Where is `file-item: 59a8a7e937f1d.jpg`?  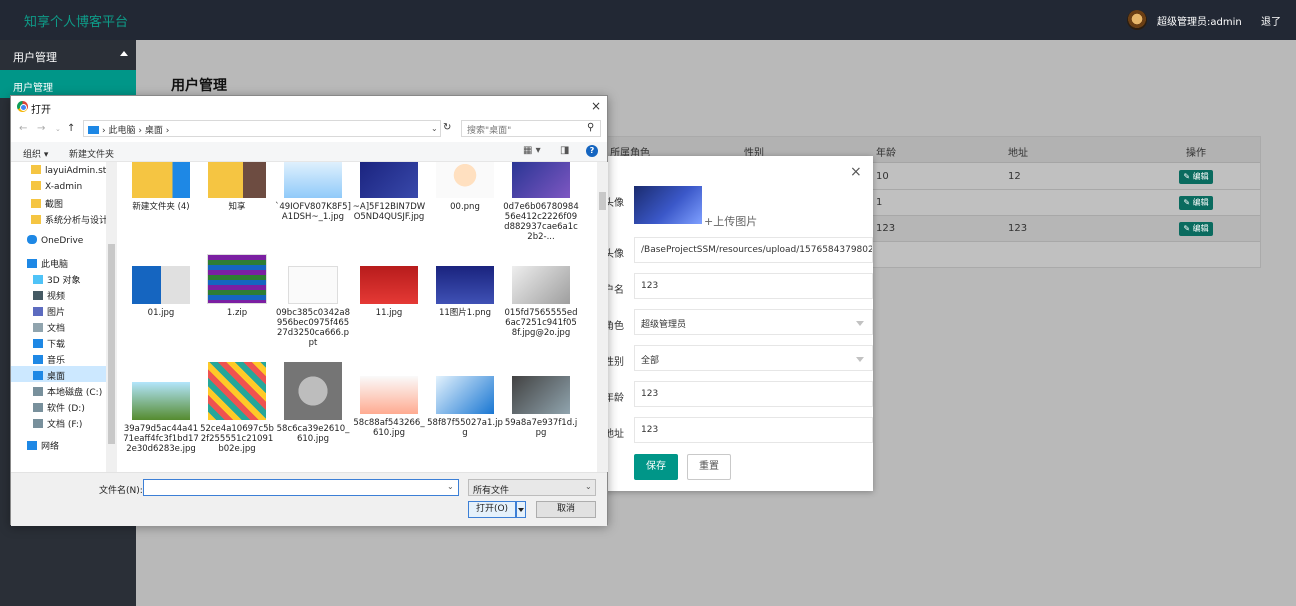
file-item: 59a8a7e937f1d.jpg is located at coordinates (541, 407).